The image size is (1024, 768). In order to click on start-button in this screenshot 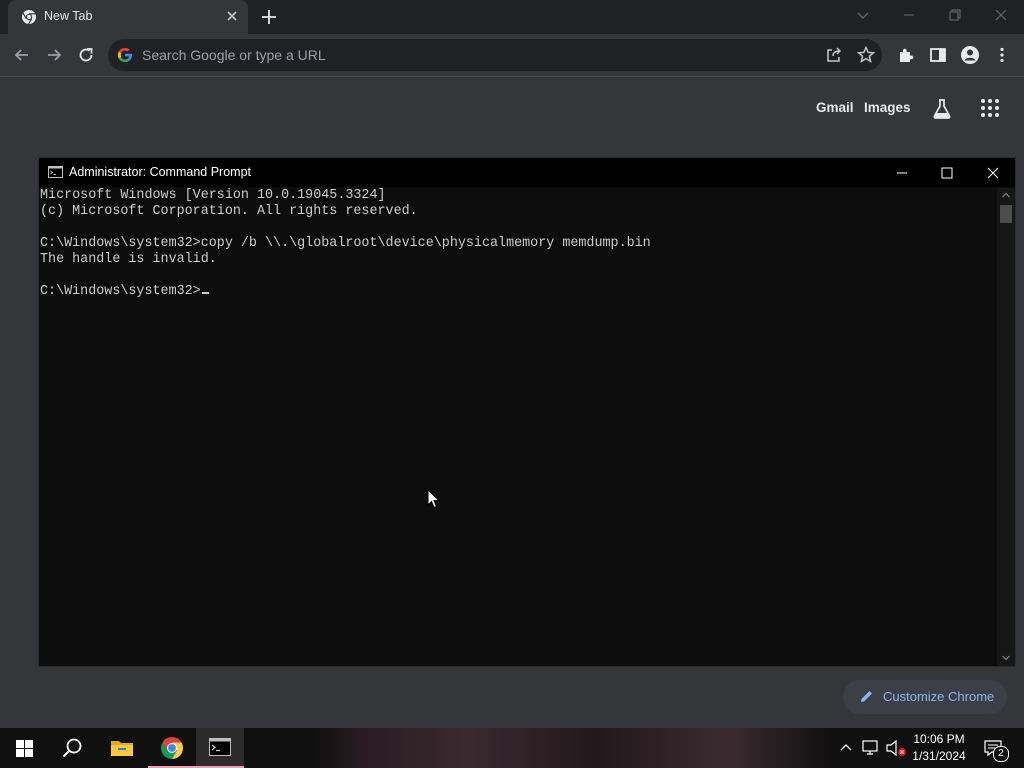, I will do `click(24, 748)`.